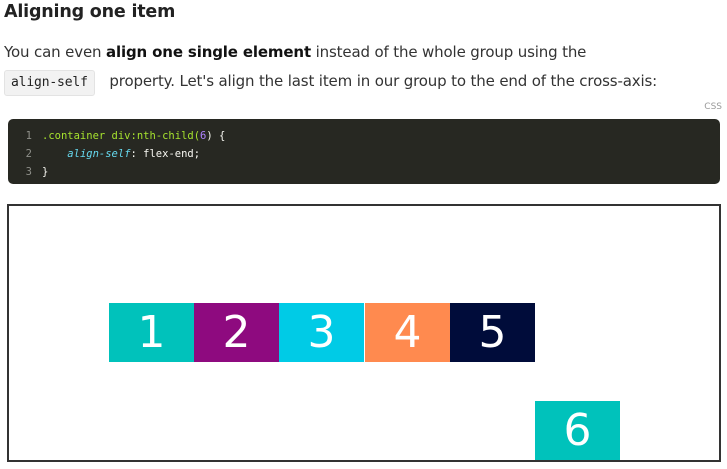 This screenshot has width=727, height=469. What do you see at coordinates (407, 332) in the screenshot?
I see `flex-item-4: 4` at bounding box center [407, 332].